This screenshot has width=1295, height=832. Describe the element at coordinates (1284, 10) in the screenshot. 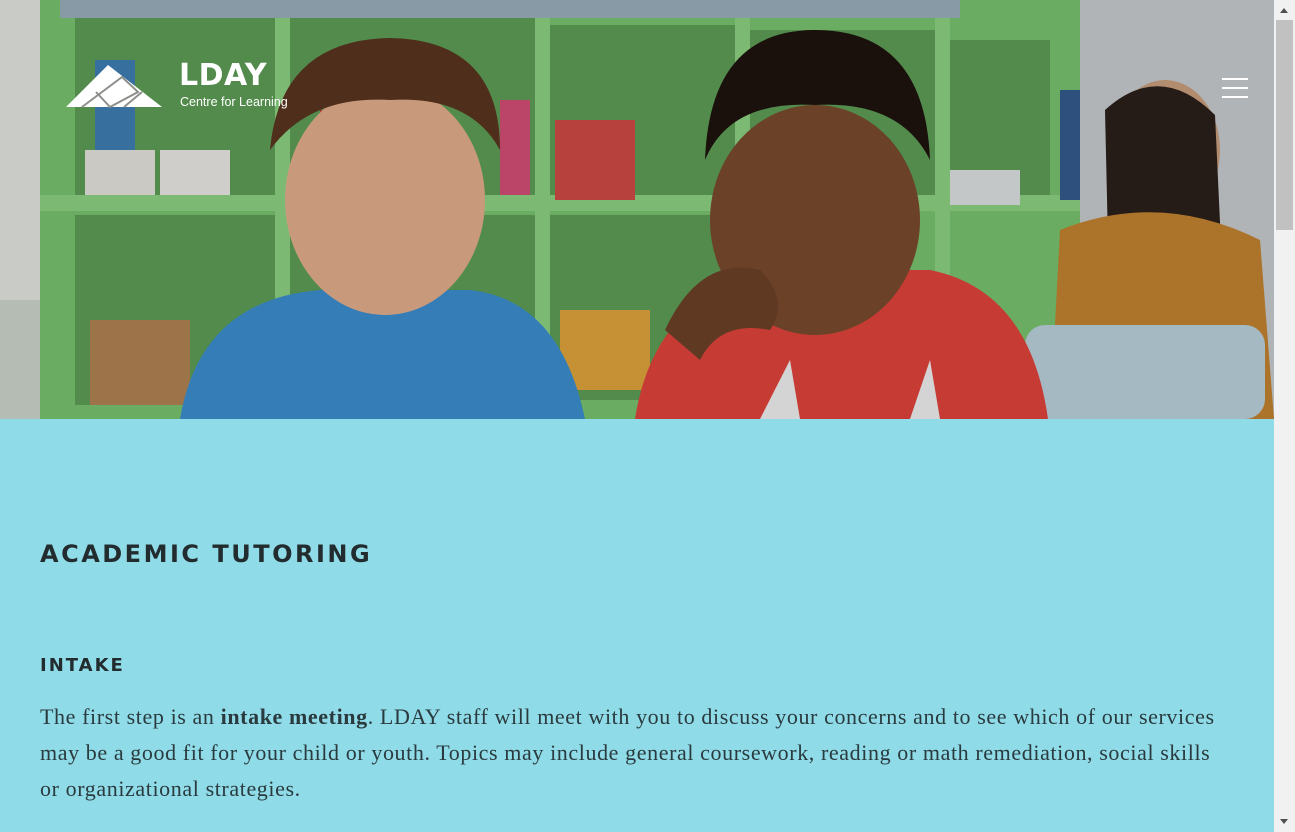

I see `scroll-up-arrow-icon` at that location.